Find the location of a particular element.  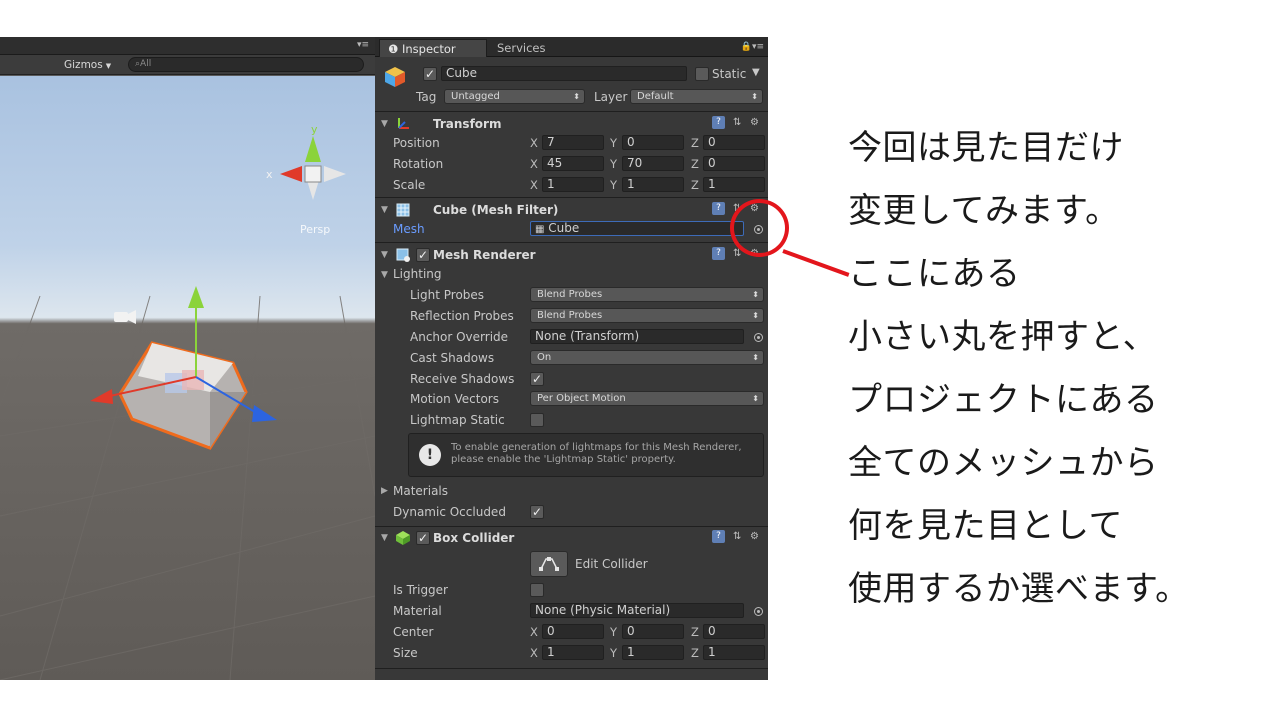

materials-foldout: Materials is located at coordinates (420, 491).